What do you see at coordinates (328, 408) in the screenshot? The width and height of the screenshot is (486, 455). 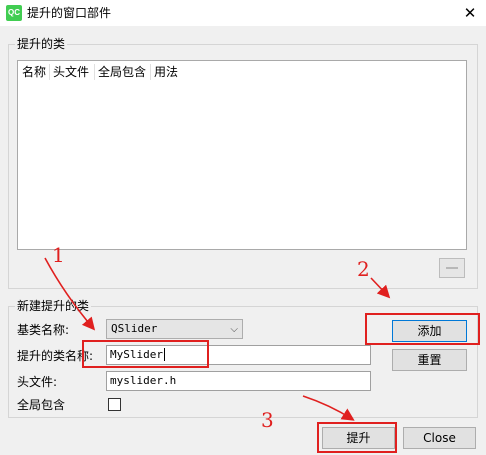 I see `arrow-to-promote-button` at bounding box center [328, 408].